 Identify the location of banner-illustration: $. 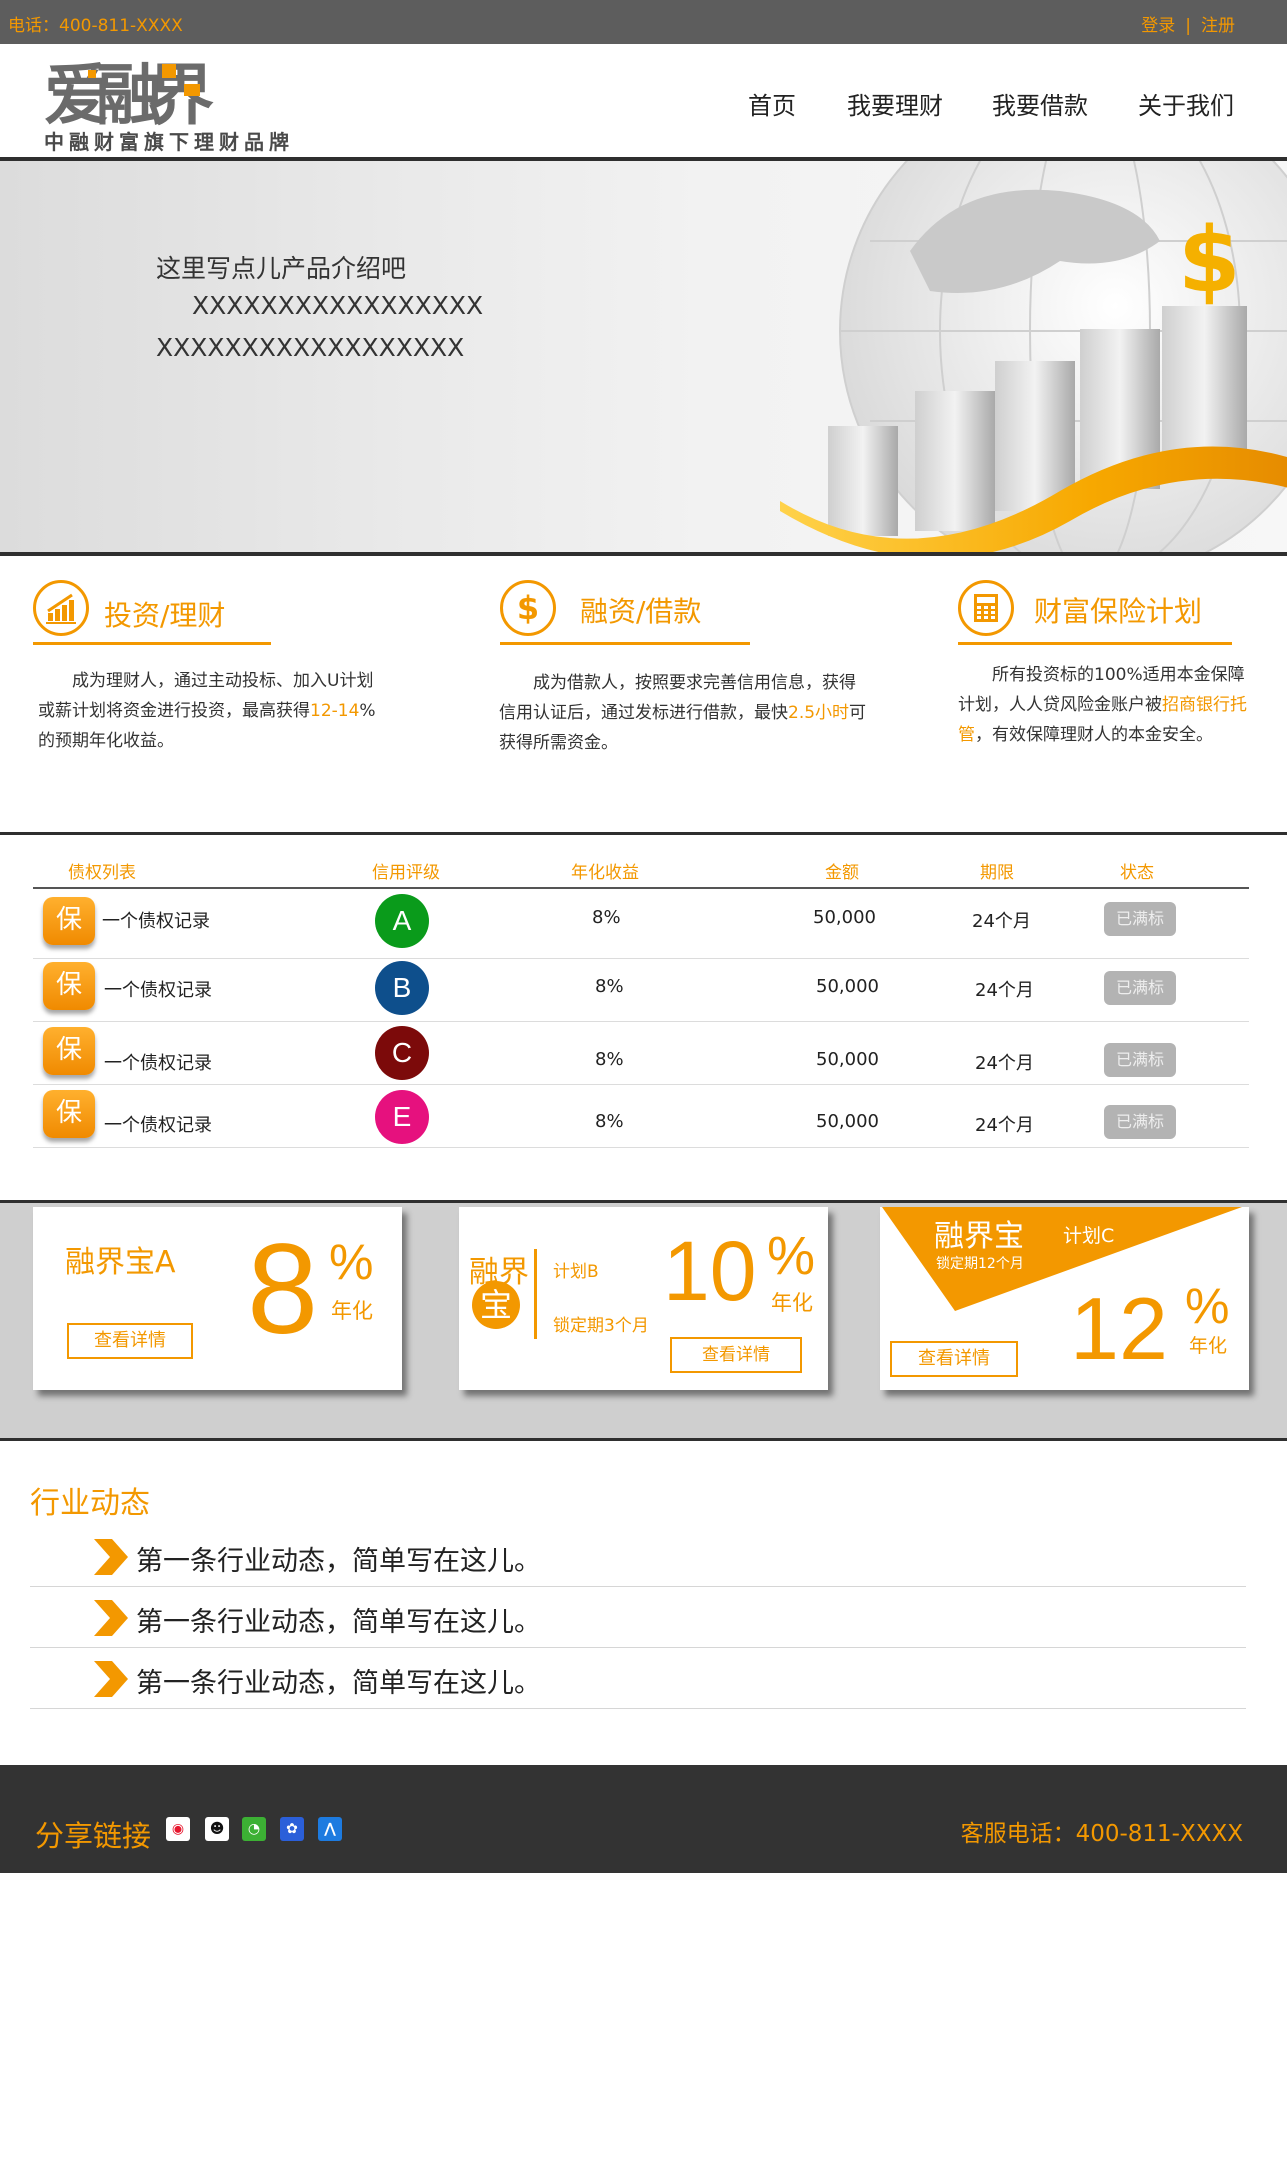
(1033, 356).